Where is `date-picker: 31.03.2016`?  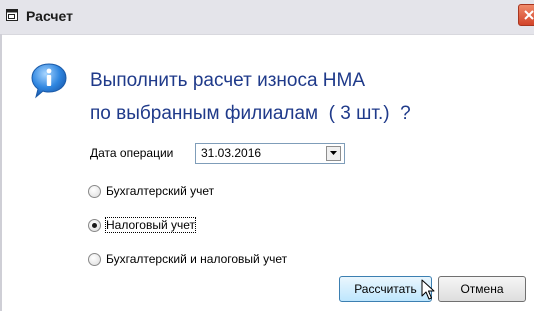 date-picker: 31.03.2016 is located at coordinates (270, 153).